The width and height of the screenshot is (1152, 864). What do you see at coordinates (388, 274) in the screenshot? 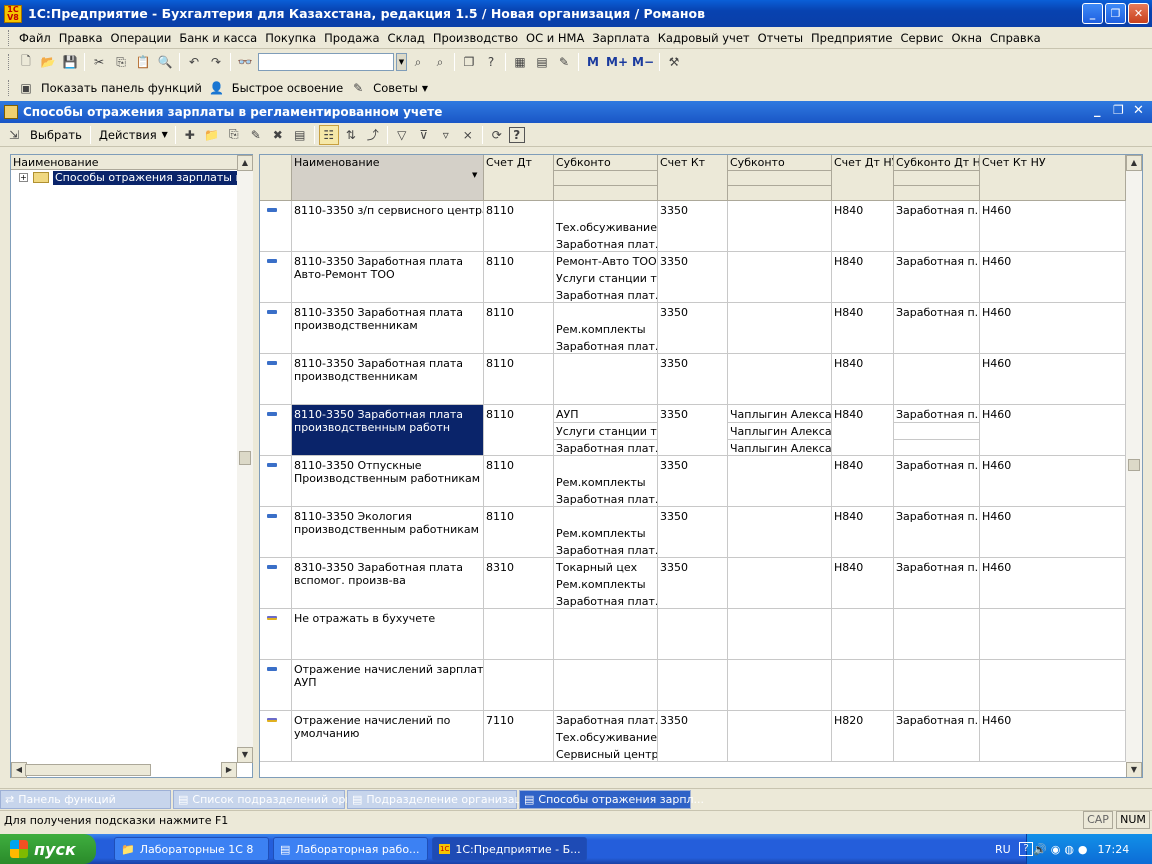
I see `row-name: Авто-Ремонт ТОО` at bounding box center [388, 274].